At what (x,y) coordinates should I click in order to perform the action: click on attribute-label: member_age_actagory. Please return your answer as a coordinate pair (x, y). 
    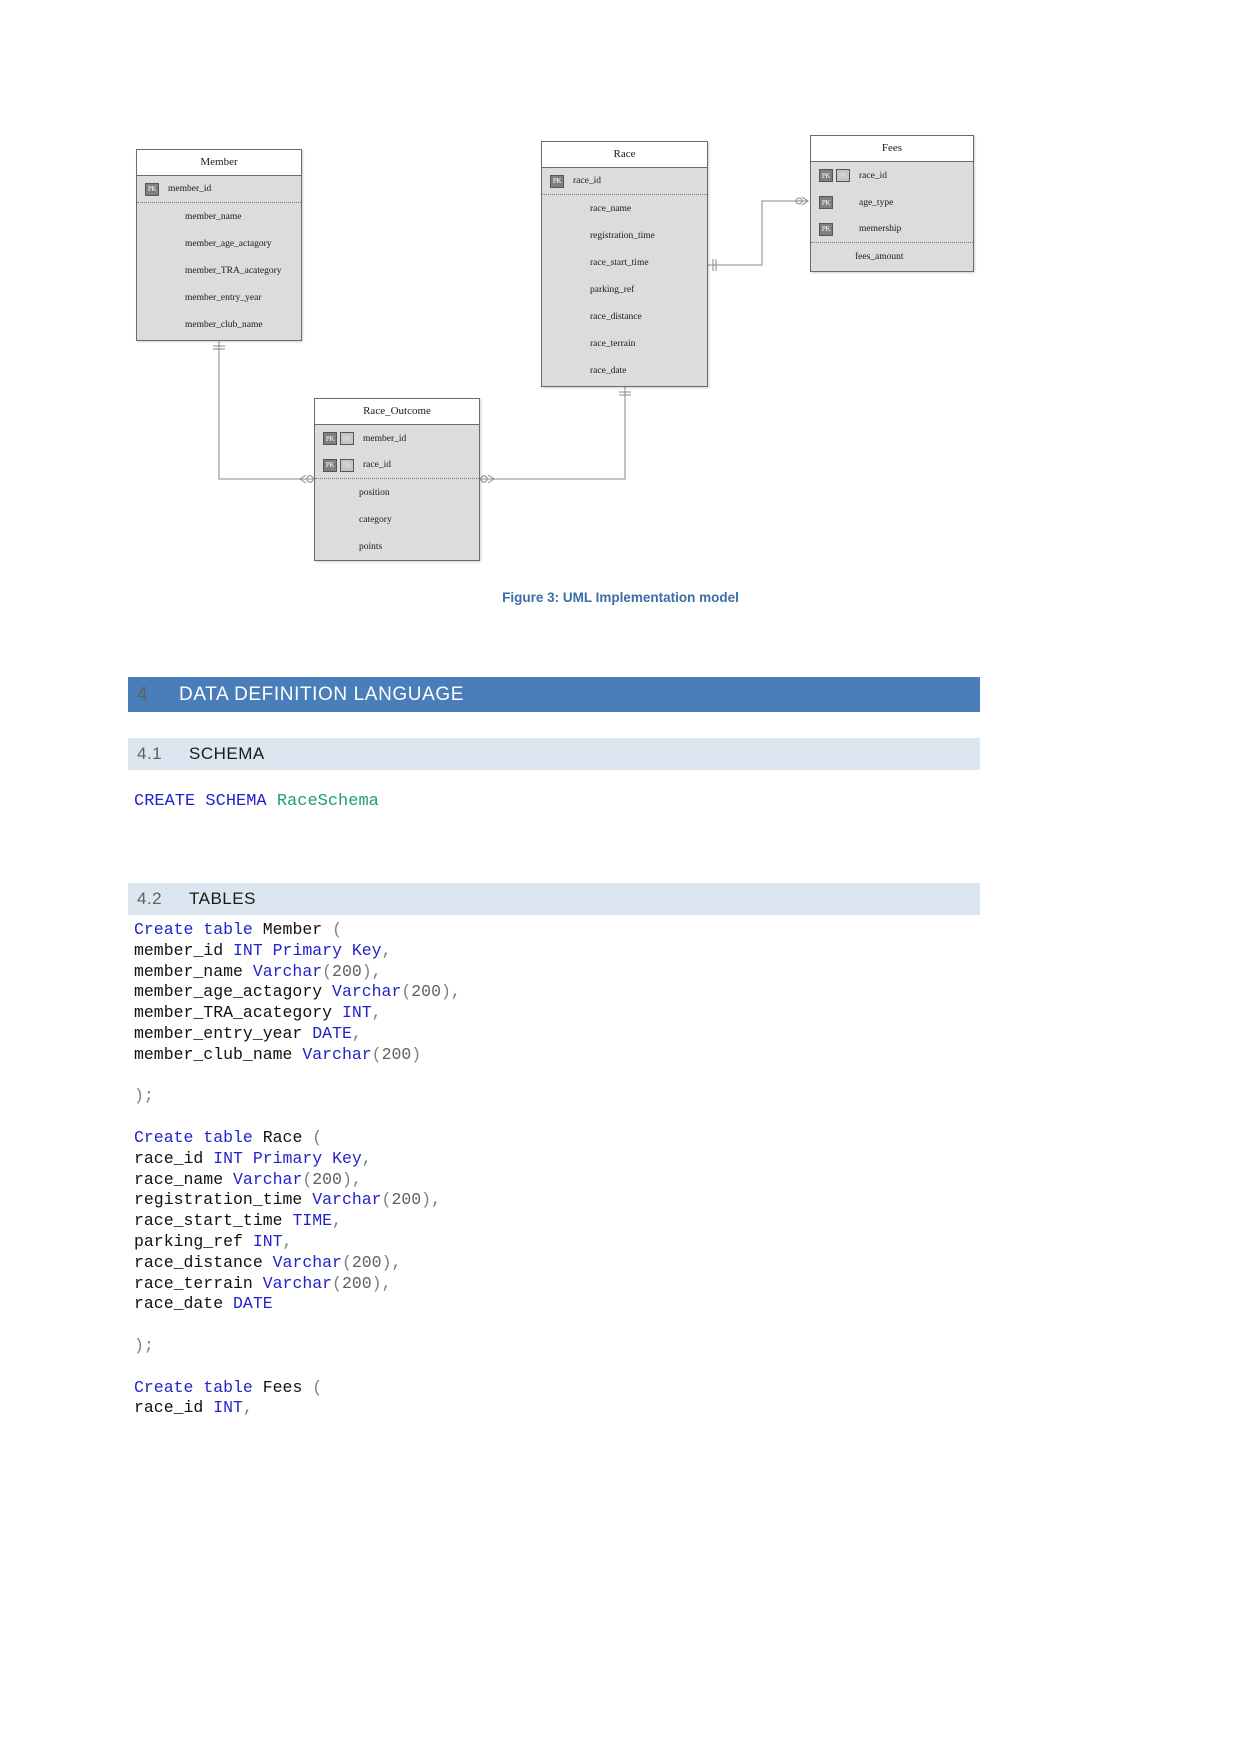
    Looking at the image, I should click on (228, 243).